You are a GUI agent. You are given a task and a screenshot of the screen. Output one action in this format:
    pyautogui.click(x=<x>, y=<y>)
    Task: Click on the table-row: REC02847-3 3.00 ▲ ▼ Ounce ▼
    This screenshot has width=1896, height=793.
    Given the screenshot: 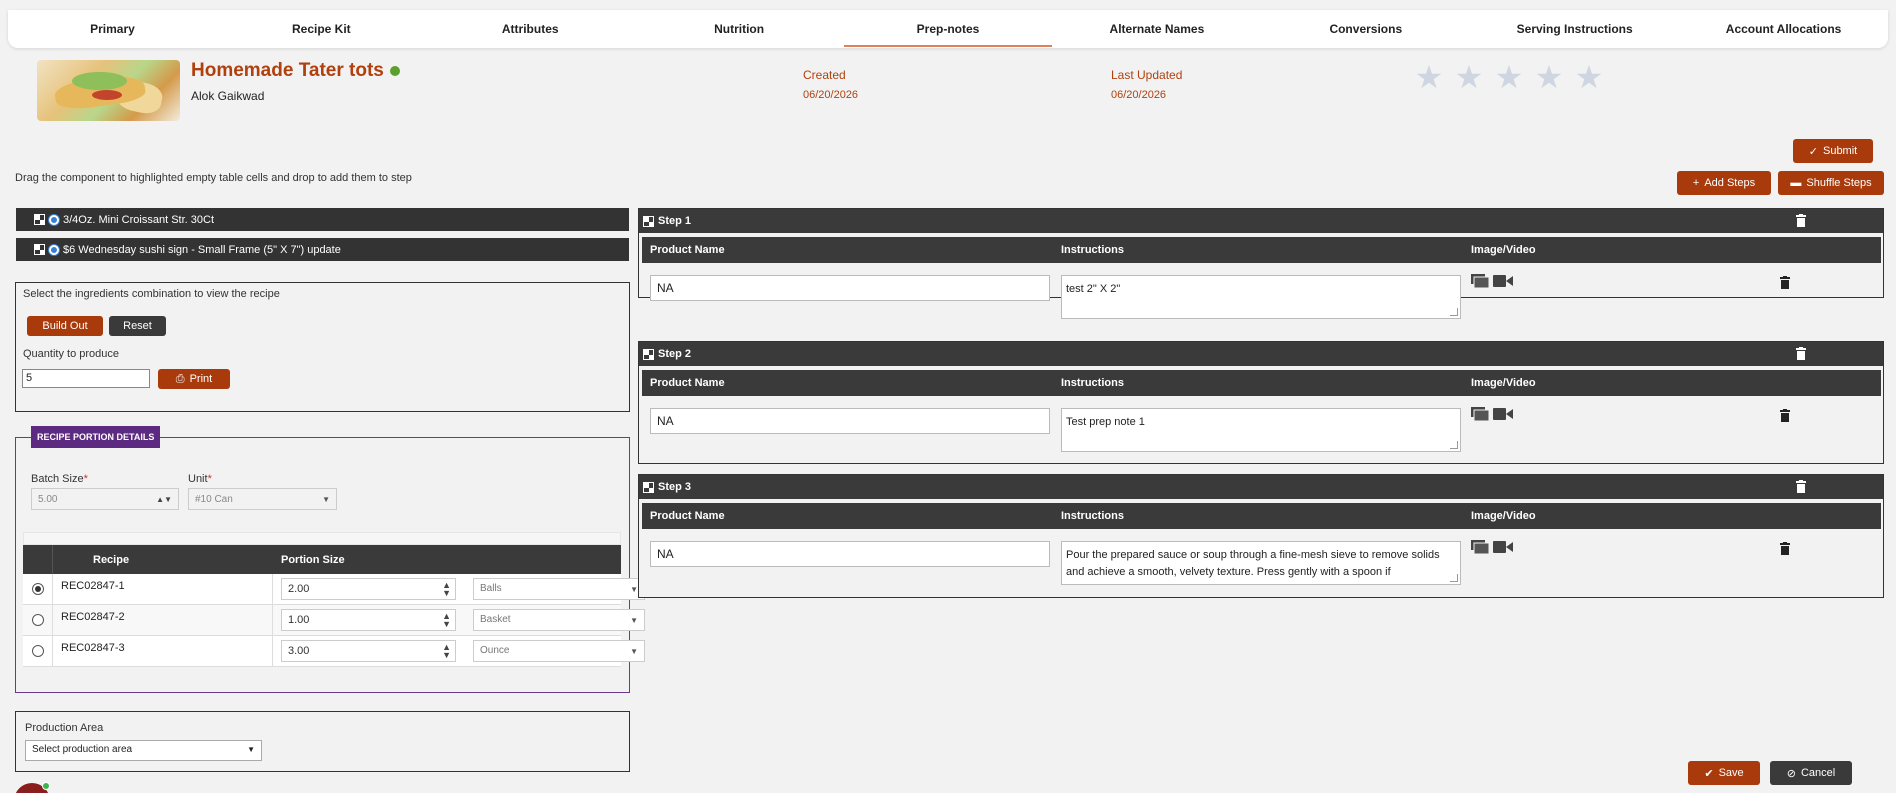 What is the action you would take?
    pyautogui.click(x=334, y=651)
    